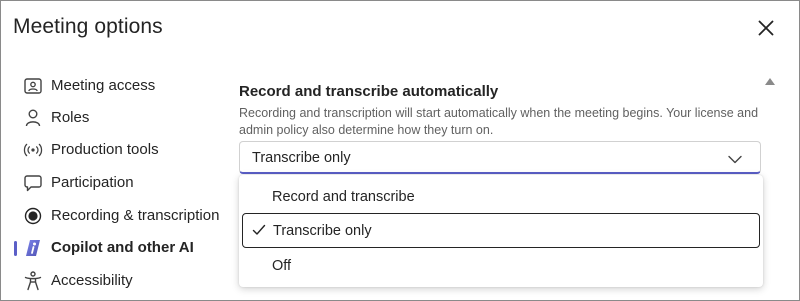 The height and width of the screenshot is (301, 800). Describe the element at coordinates (501, 266) in the screenshot. I see `option-off: Off` at that location.